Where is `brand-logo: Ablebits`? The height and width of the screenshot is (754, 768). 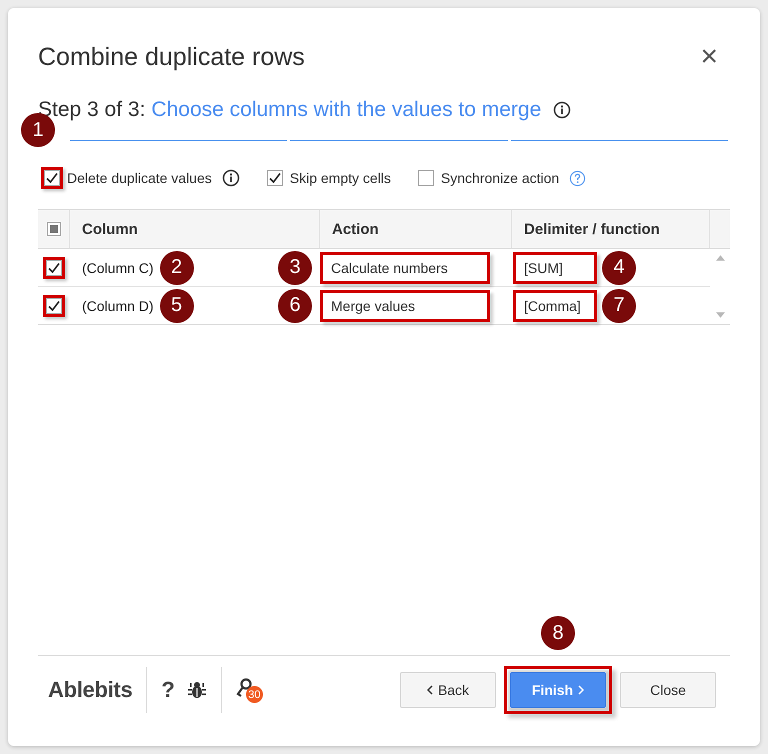
brand-logo: Ablebits is located at coordinates (90, 690).